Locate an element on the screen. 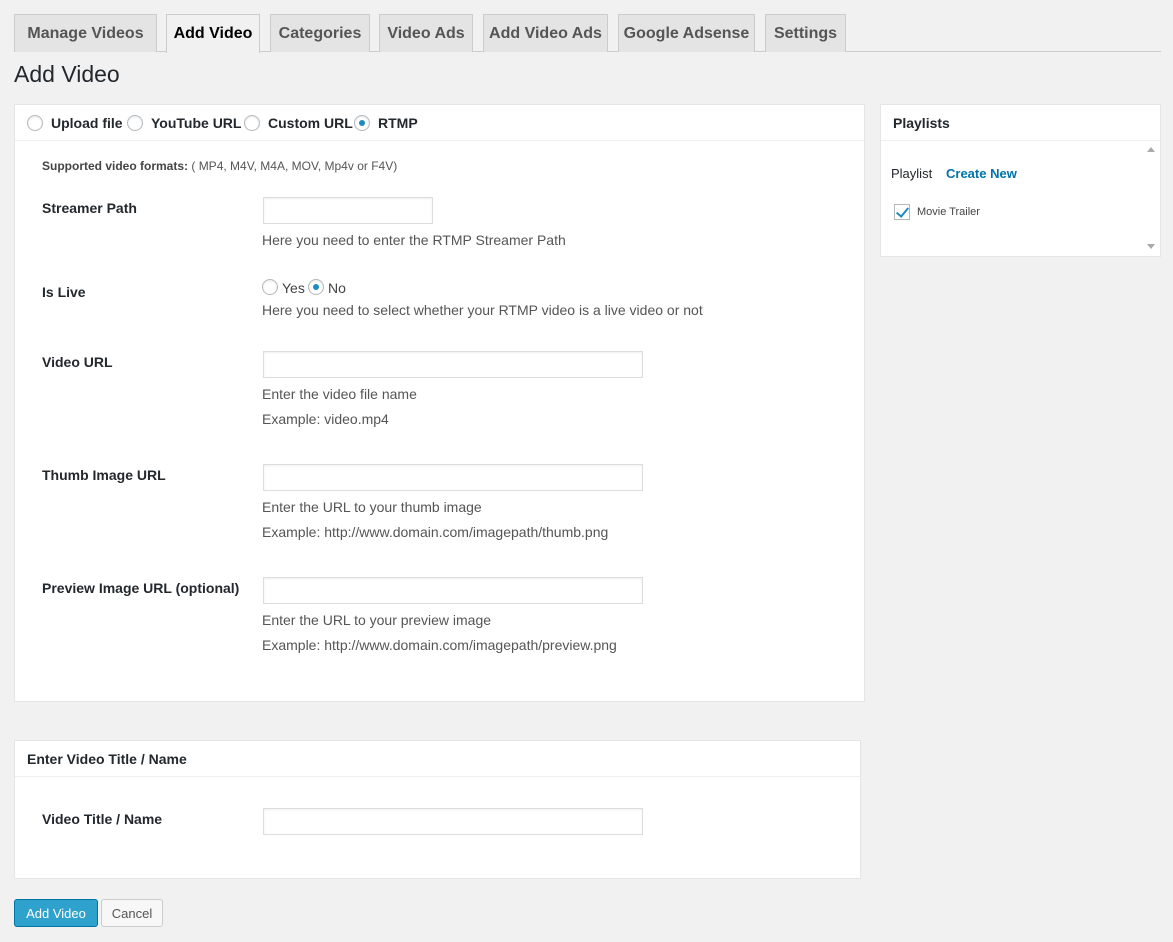 This screenshot has height=942, width=1173. preview-image-url-input is located at coordinates (453, 590).